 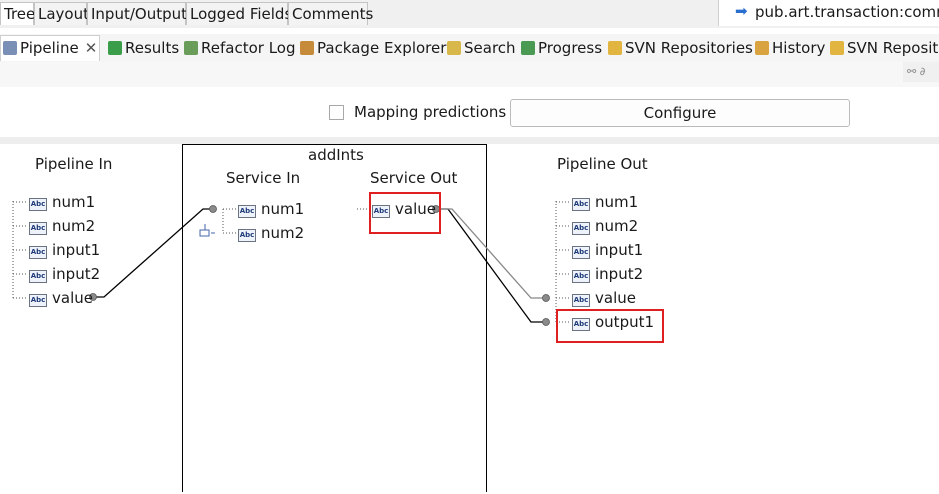 I want to click on toolbar-divider, so click(x=469, y=140).